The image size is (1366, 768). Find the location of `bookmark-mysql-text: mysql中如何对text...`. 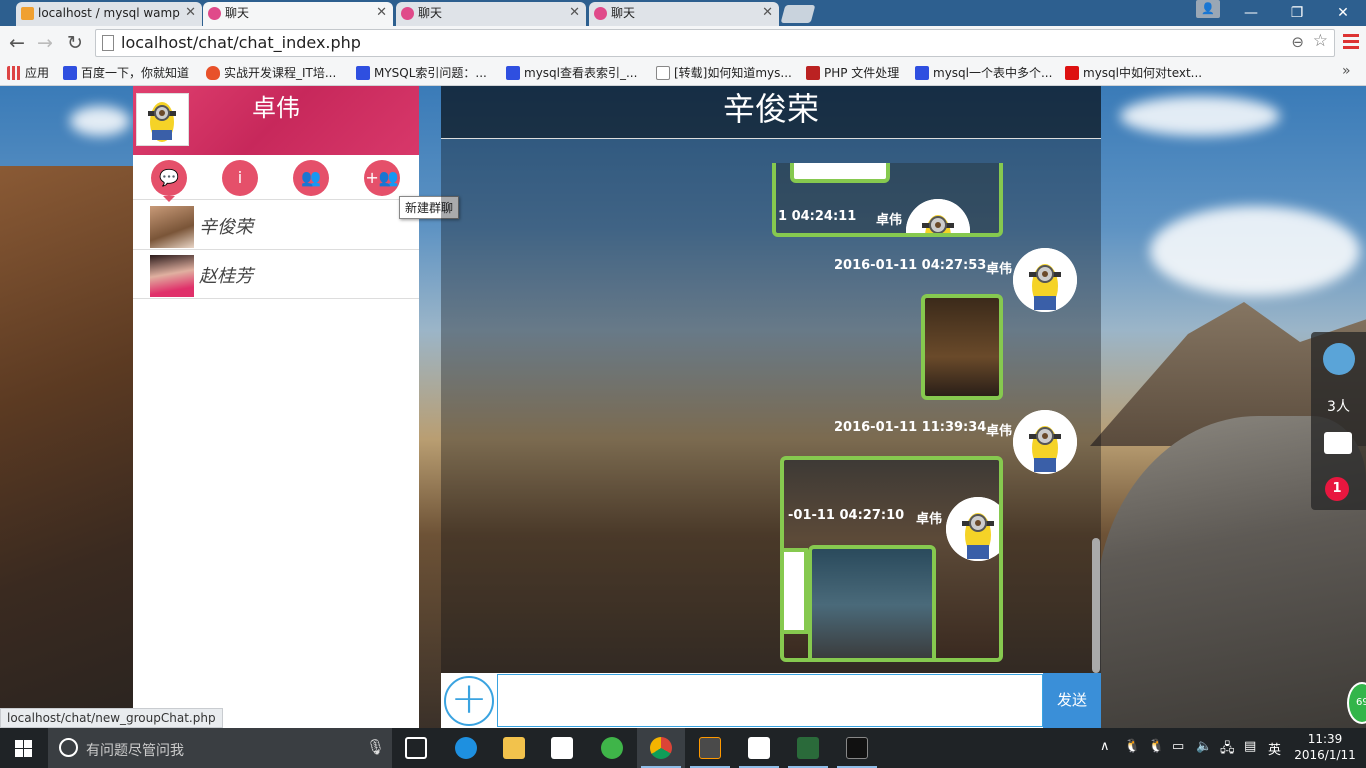

bookmark-mysql-text: mysql中如何对text... is located at coordinates (1133, 73).